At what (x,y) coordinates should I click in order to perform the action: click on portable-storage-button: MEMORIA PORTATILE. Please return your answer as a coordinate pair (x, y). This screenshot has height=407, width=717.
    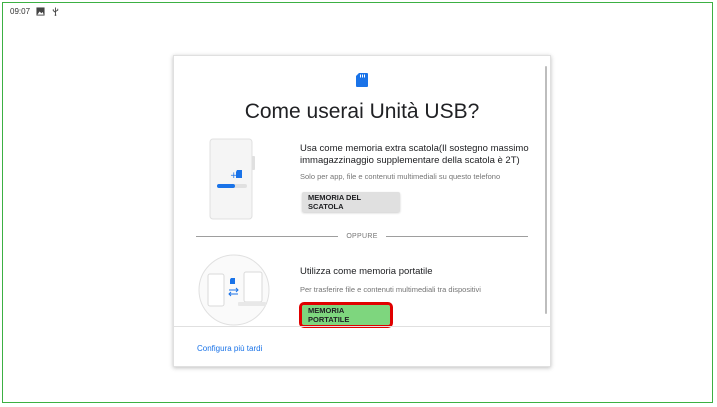
    Looking at the image, I should click on (346, 315).